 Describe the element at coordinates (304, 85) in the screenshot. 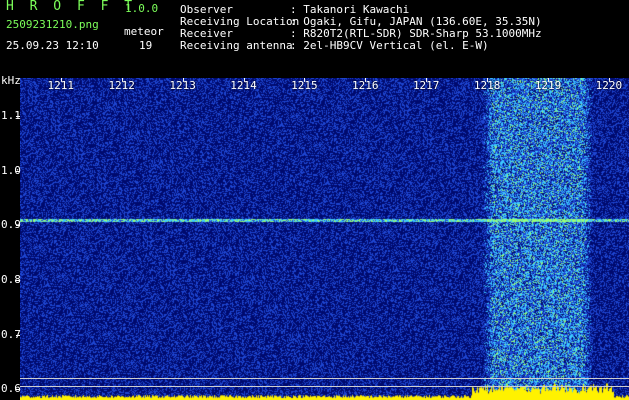

I see `minute-tick-label: 1215` at that location.